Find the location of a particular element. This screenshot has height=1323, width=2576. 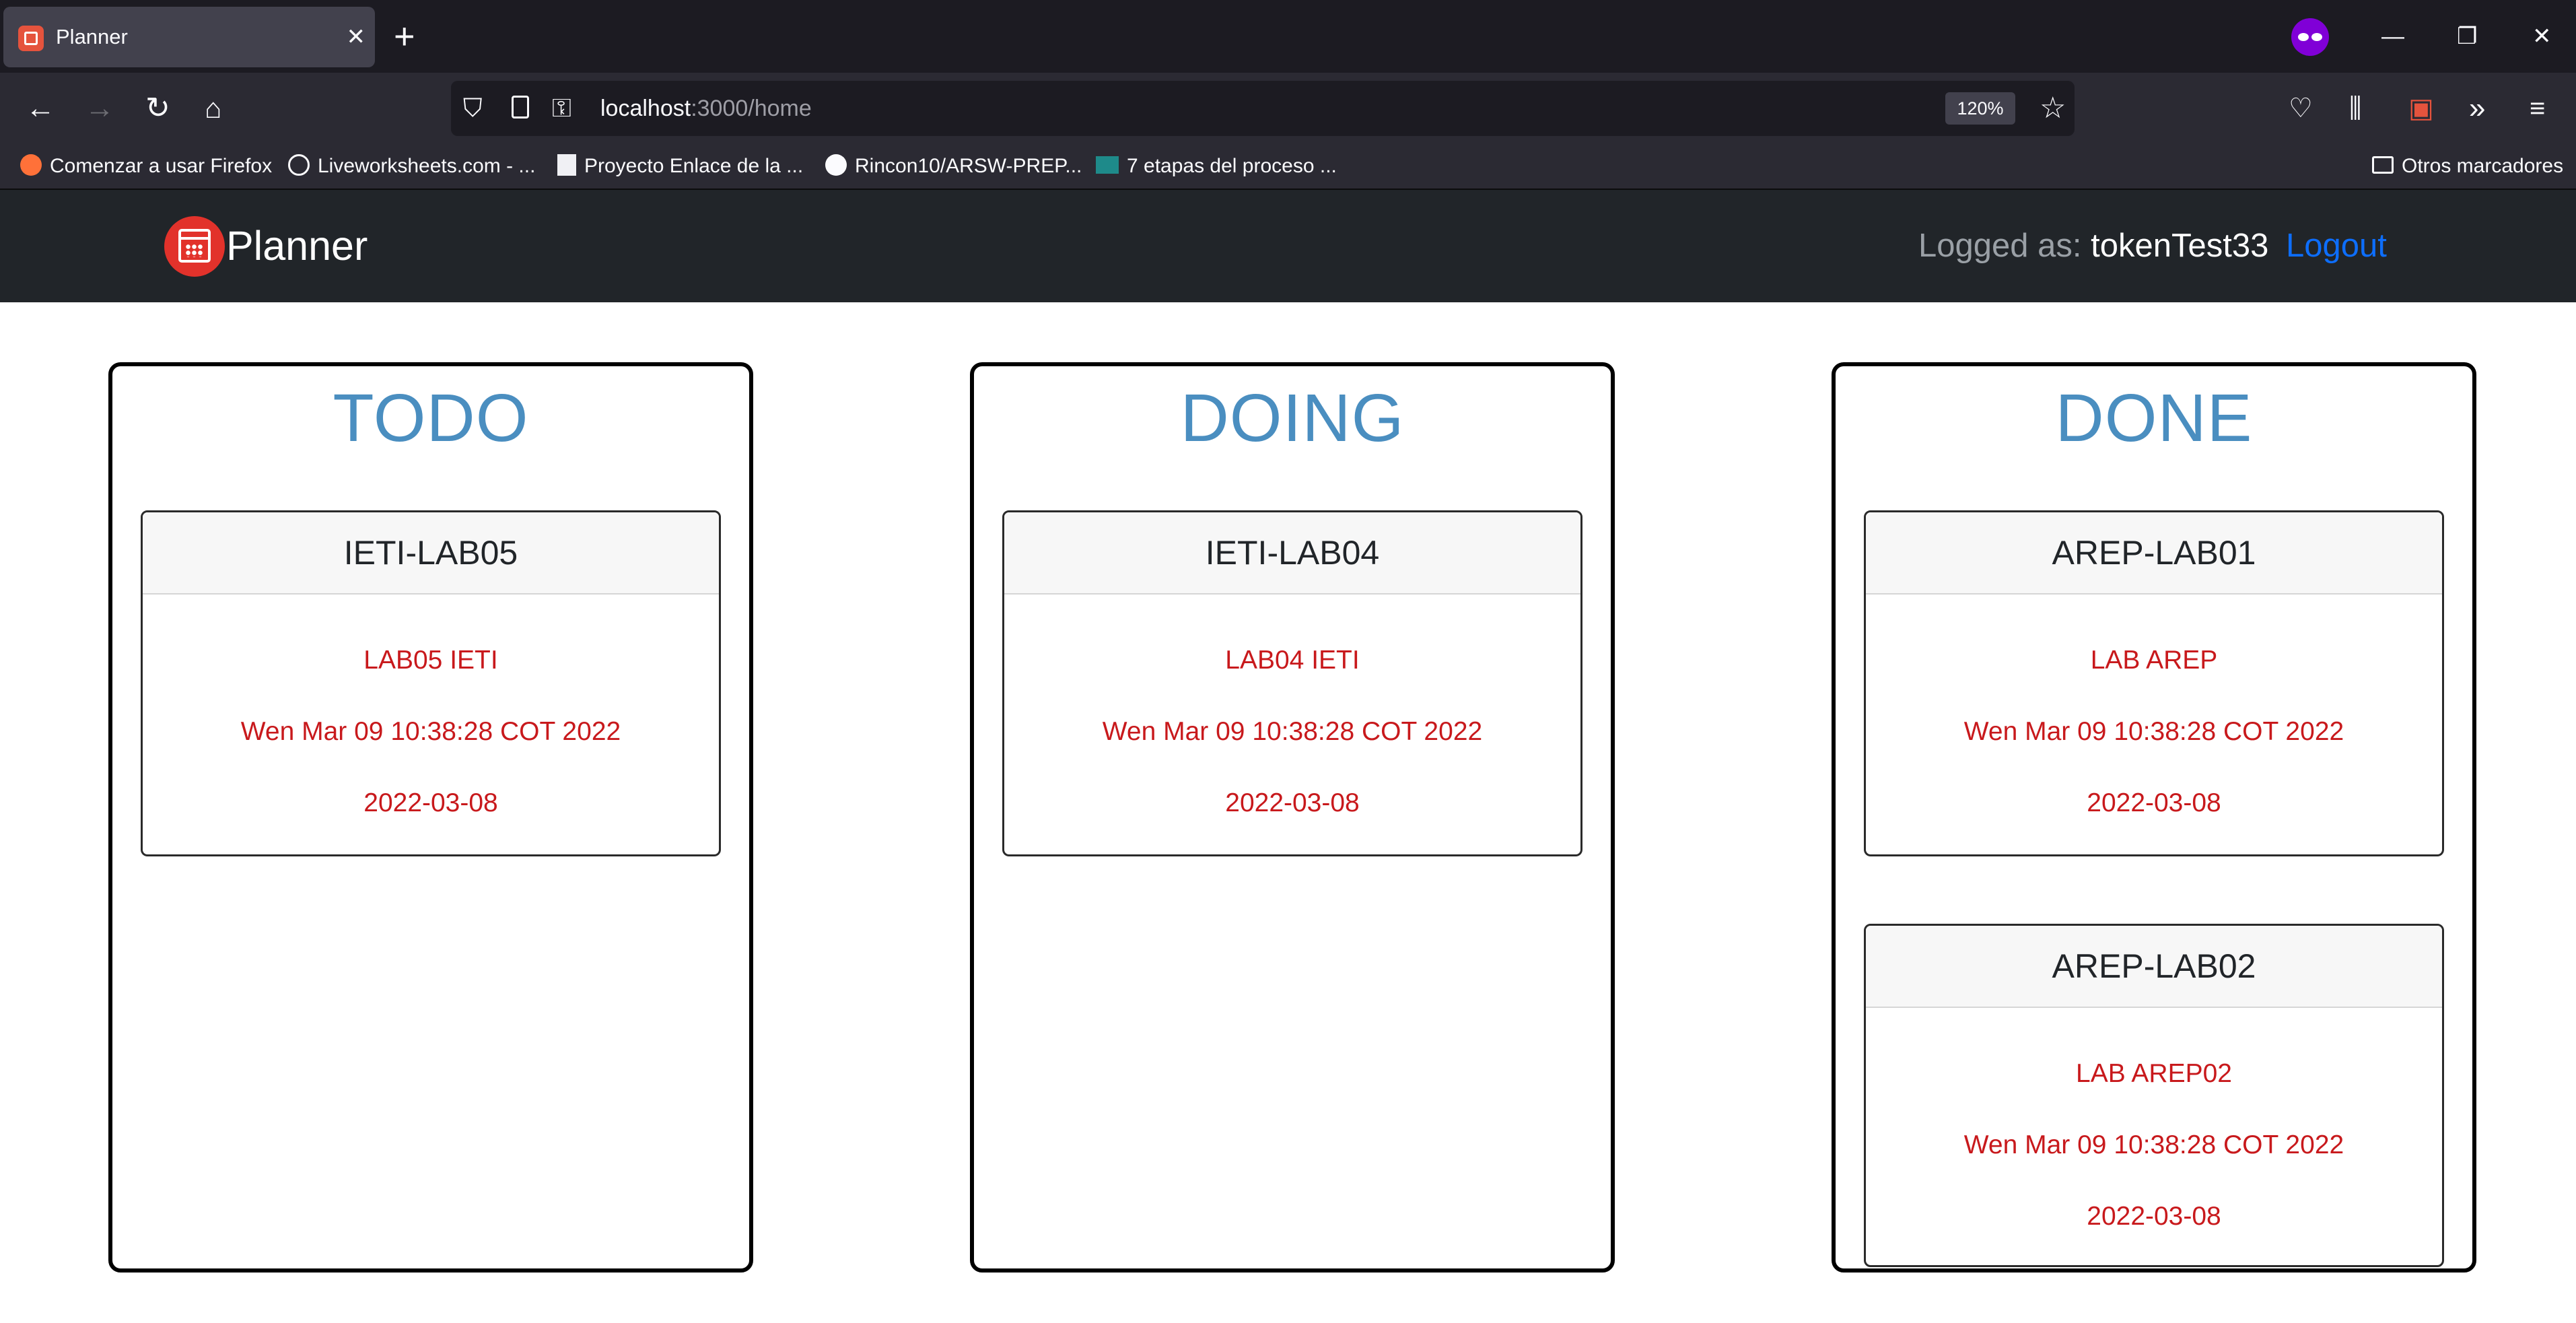

url-path: :3000/home is located at coordinates (751, 108).